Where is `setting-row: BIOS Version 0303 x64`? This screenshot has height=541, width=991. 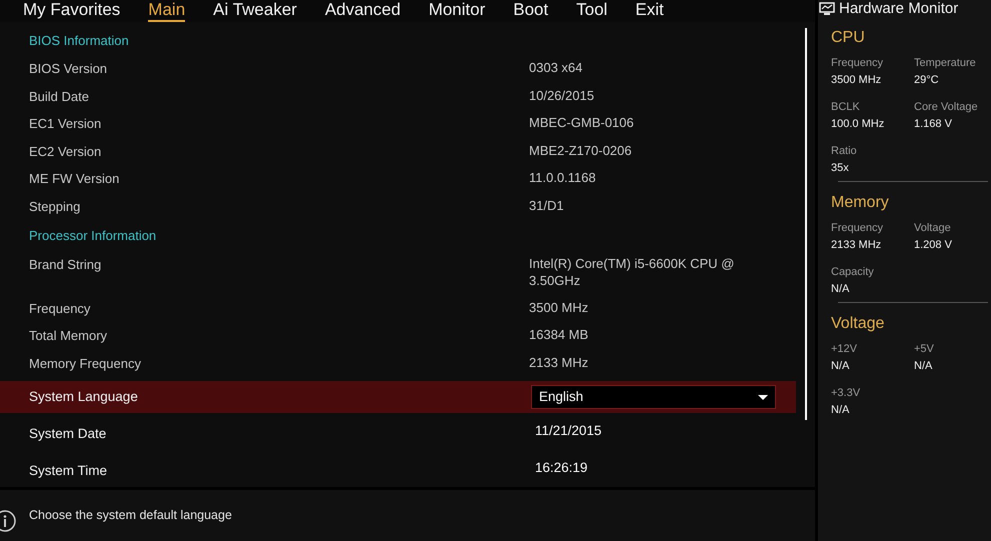
setting-row: BIOS Version 0303 x64 is located at coordinates (398, 68).